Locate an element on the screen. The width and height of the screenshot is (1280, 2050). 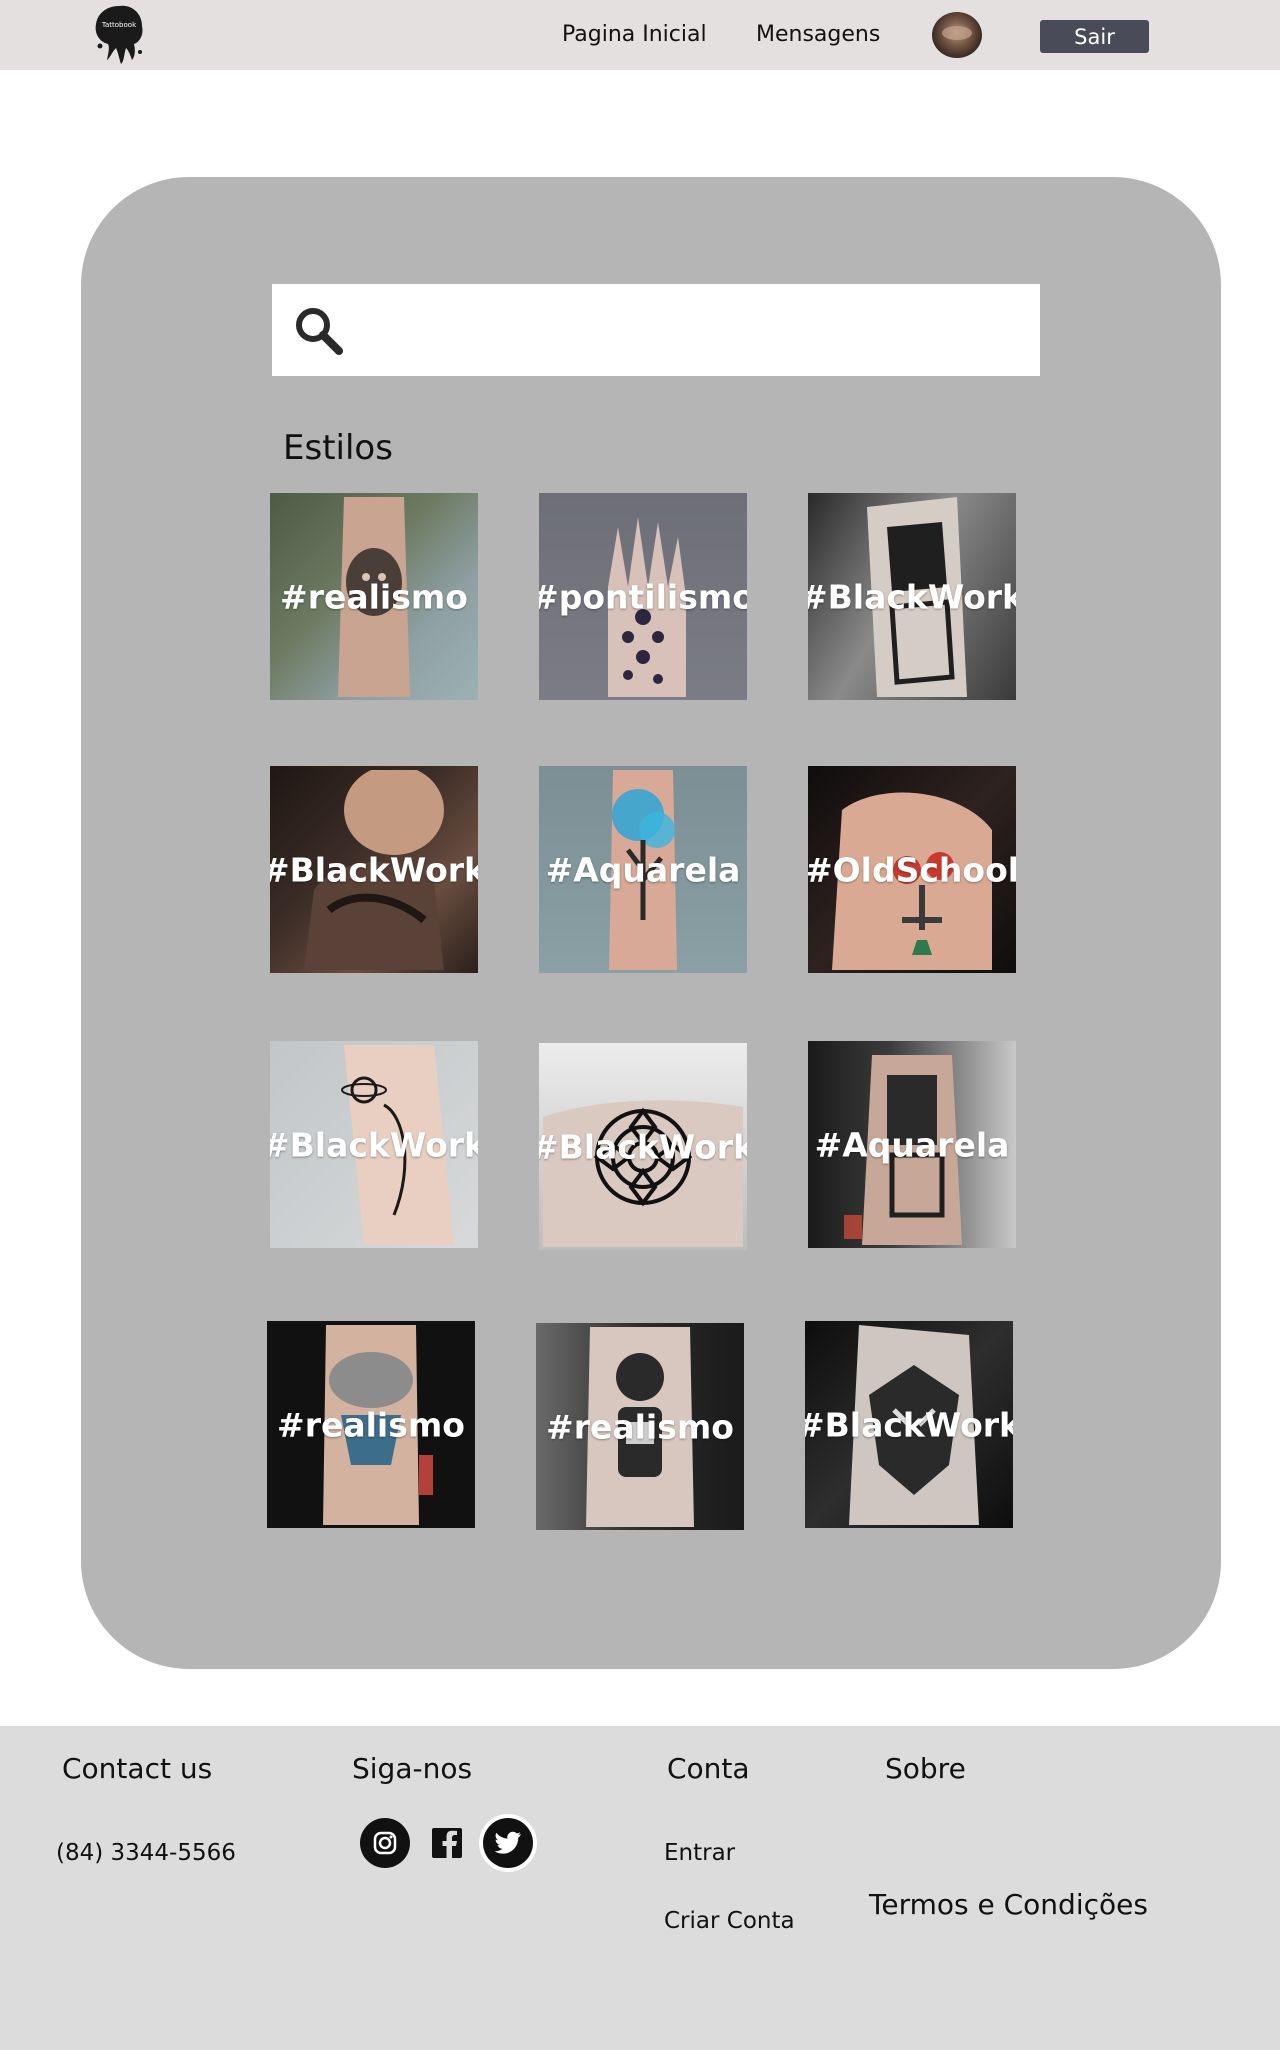
footer-account-heading: Conta is located at coordinates (708, 1768).